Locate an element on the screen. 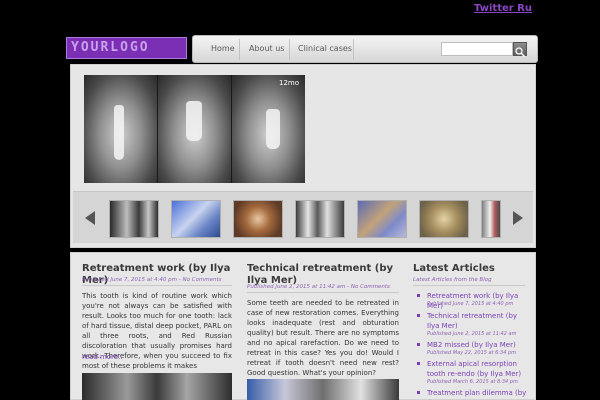 This screenshot has height=400, width=600. search-icon is located at coordinates (520, 52).